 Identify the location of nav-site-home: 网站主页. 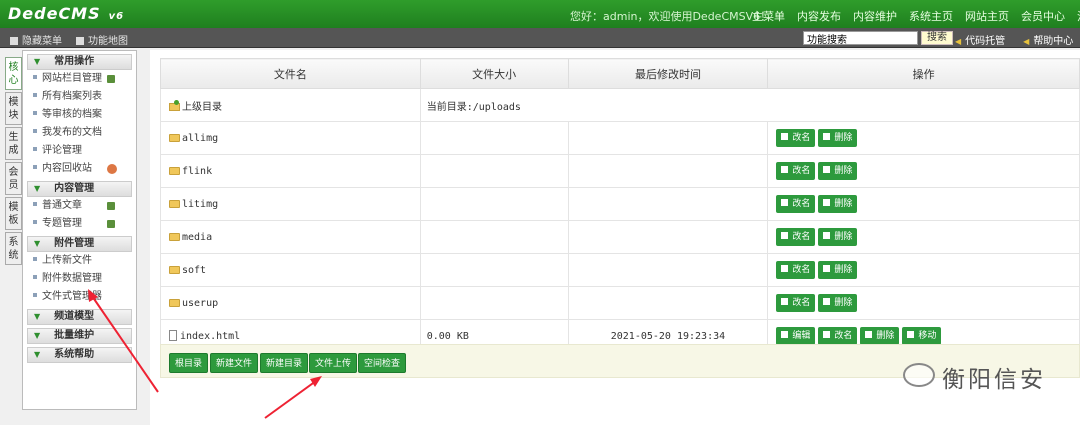
(987, 16).